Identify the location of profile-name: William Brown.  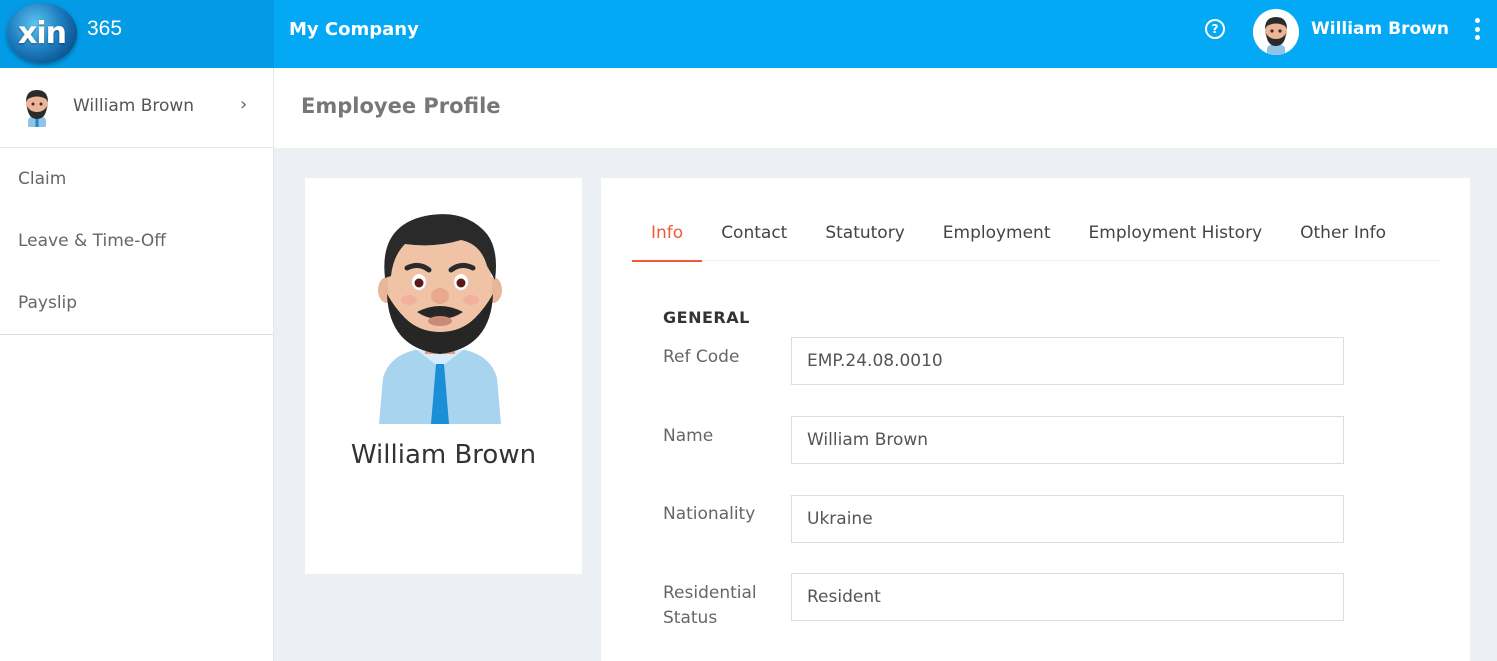
(443, 455).